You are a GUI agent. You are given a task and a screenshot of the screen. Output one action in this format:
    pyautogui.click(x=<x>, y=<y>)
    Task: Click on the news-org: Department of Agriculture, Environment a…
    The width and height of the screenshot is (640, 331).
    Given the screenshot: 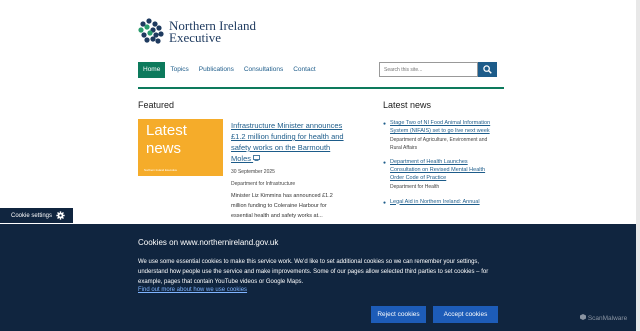 What is the action you would take?
    pyautogui.click(x=439, y=144)
    